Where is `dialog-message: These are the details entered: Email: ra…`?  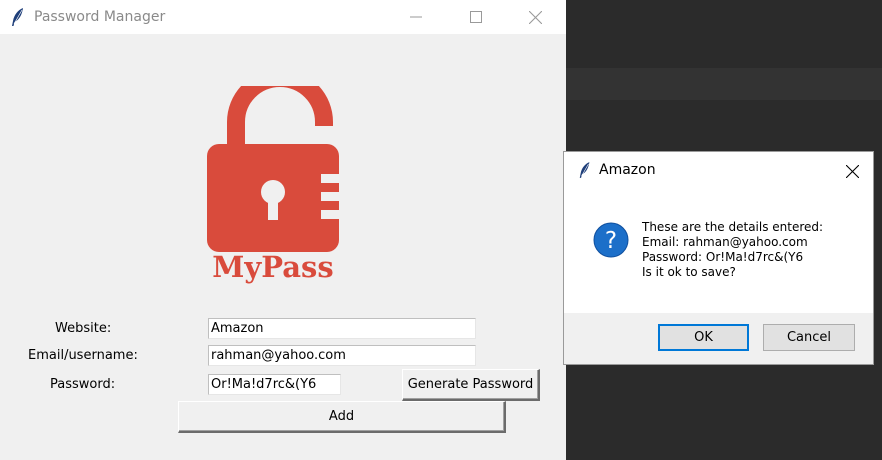
dialog-message: These are the details entered: Email: ra… is located at coordinates (732, 250).